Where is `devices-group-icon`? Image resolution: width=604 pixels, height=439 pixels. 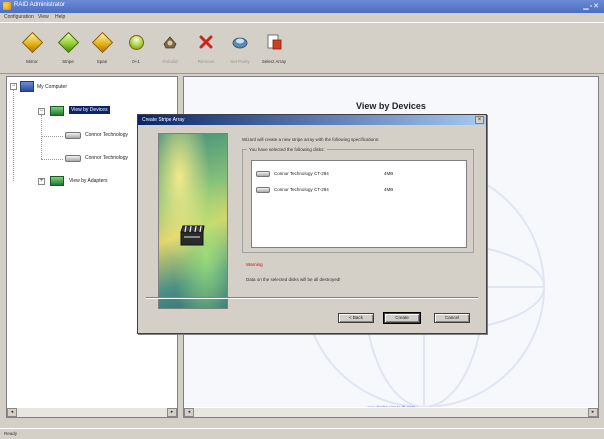
devices-group-icon is located at coordinates (57, 111).